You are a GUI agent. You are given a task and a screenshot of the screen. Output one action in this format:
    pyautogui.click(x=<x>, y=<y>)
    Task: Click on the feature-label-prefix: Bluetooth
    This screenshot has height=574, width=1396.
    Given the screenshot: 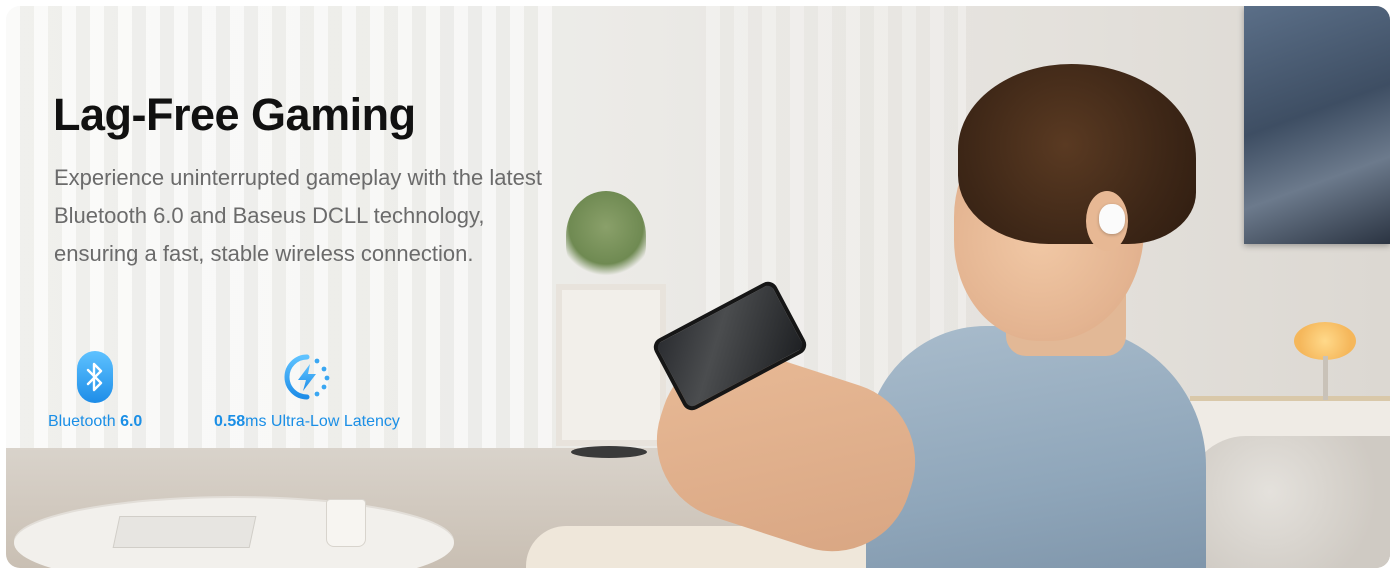 What is the action you would take?
    pyautogui.click(x=84, y=421)
    